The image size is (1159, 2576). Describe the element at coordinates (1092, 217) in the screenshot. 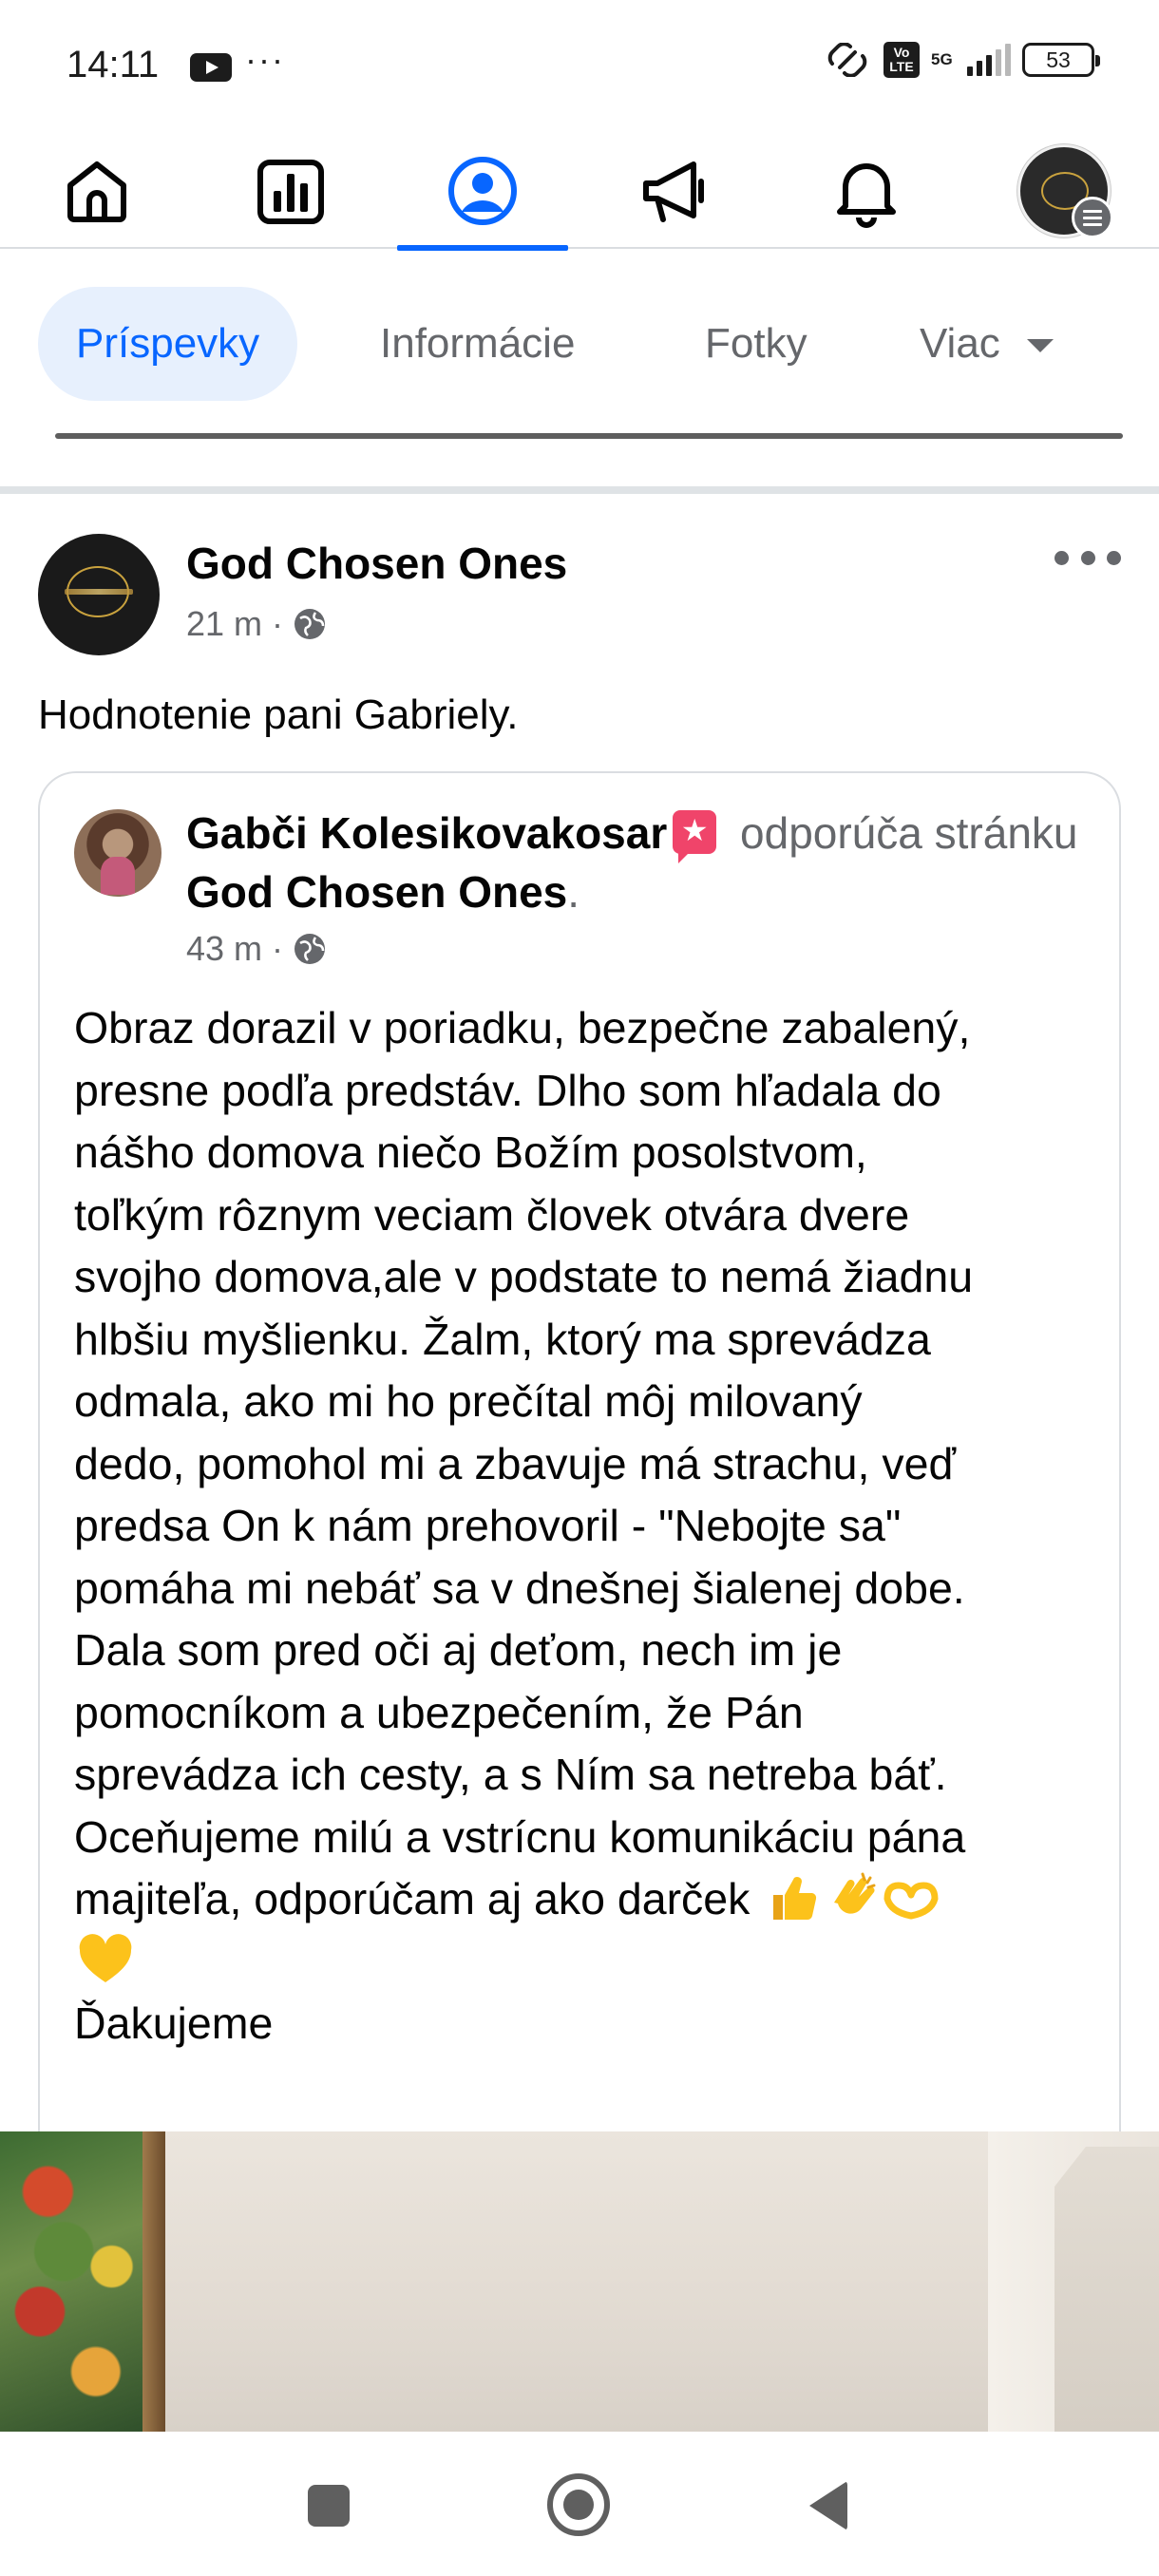

I see `menu-icon` at that location.